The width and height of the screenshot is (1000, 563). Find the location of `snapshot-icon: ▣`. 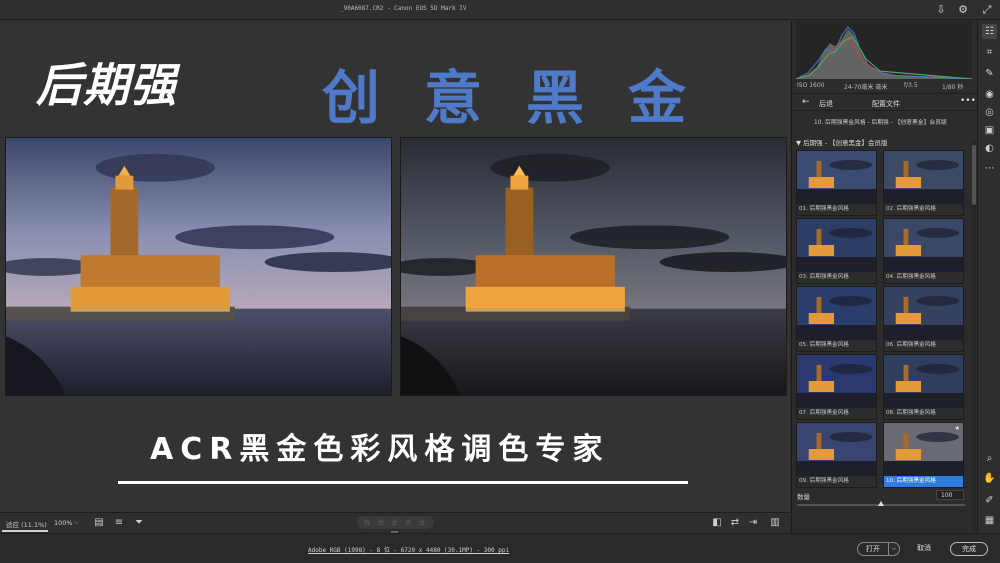

snapshot-icon: ▣ is located at coordinates (989, 130).